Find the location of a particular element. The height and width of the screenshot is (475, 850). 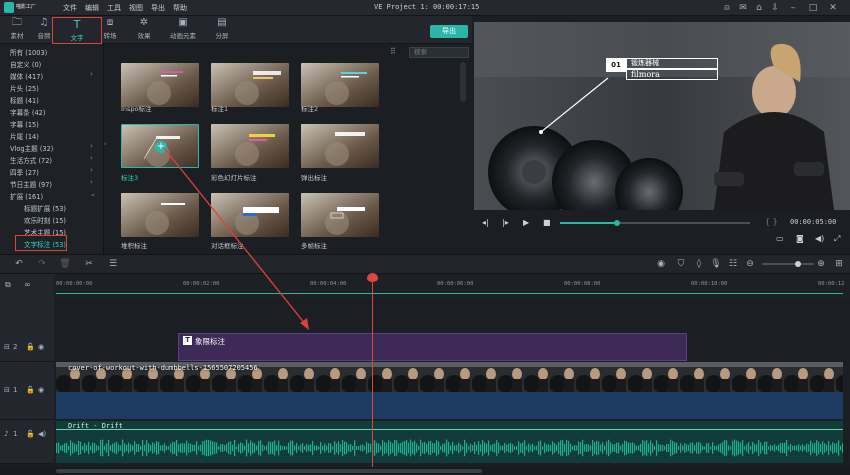

menu-help: 帮助 is located at coordinates (180, 8).